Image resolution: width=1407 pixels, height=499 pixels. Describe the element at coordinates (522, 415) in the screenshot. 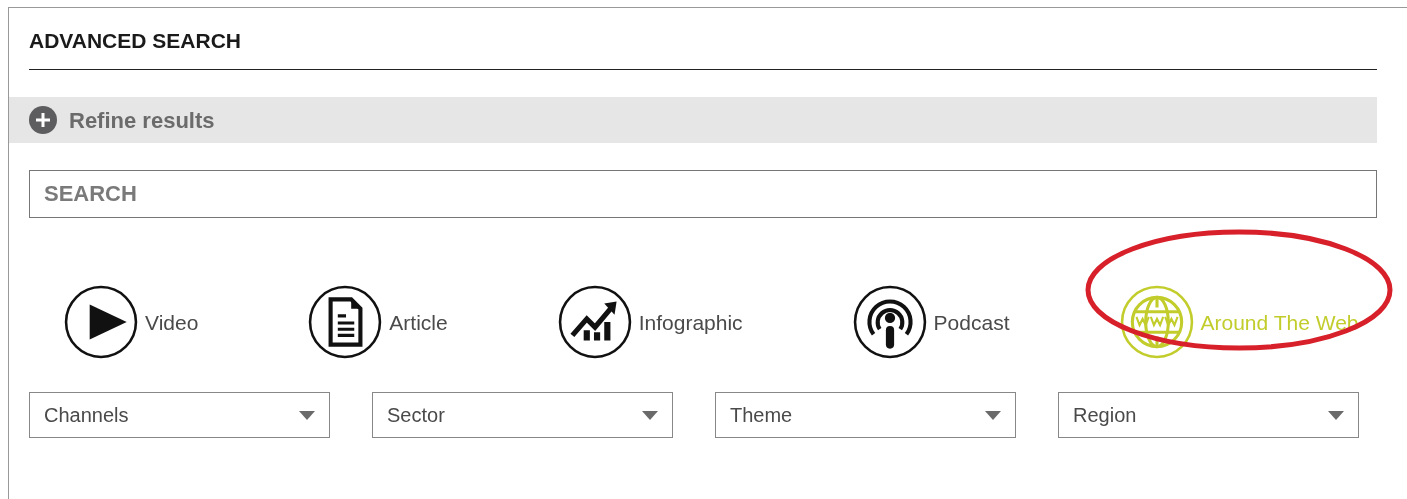

I see `filter-dropdown: Sector` at that location.